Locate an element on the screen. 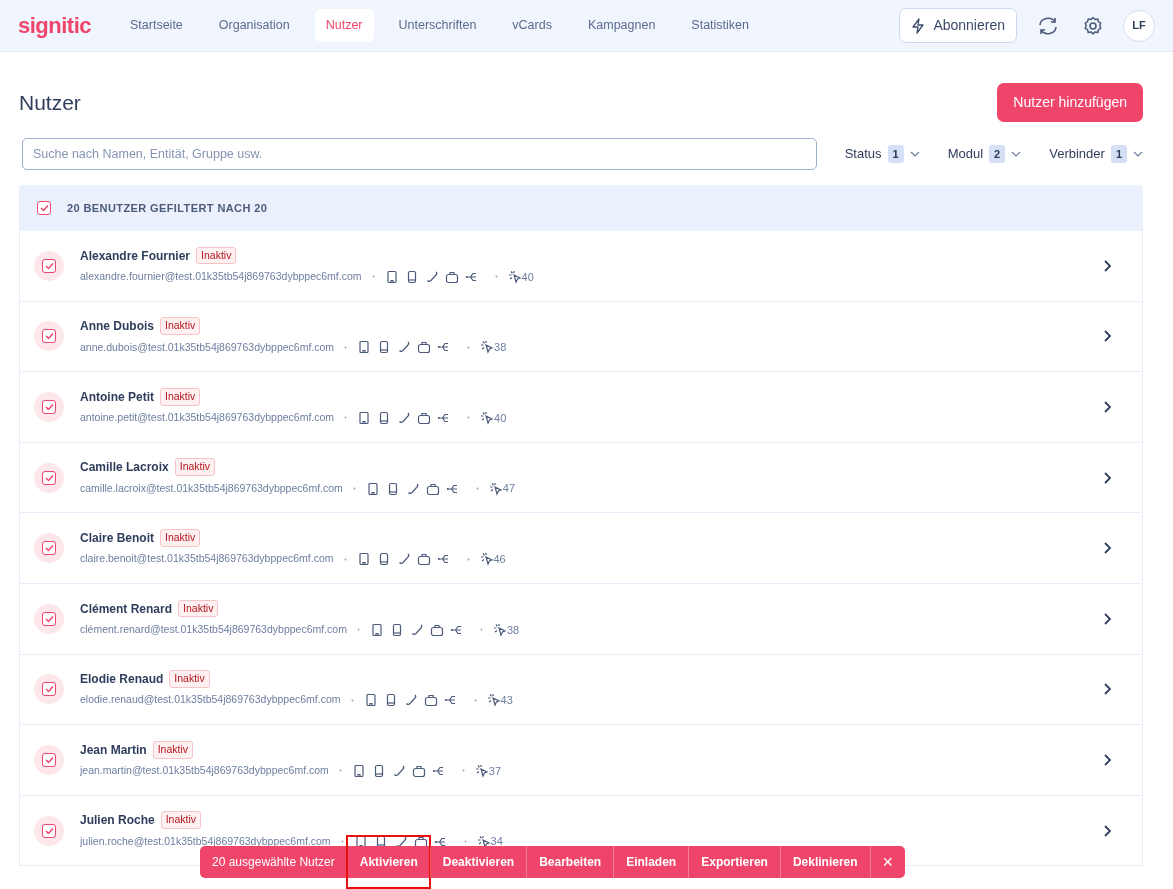 Image resolution: width=1173 pixels, height=889 pixels. user-row: Camille Lacroix Inaktiv camille.lacroix@test.01k35tb54j869763dybppec6mf.com 47 is located at coordinates (581, 478).